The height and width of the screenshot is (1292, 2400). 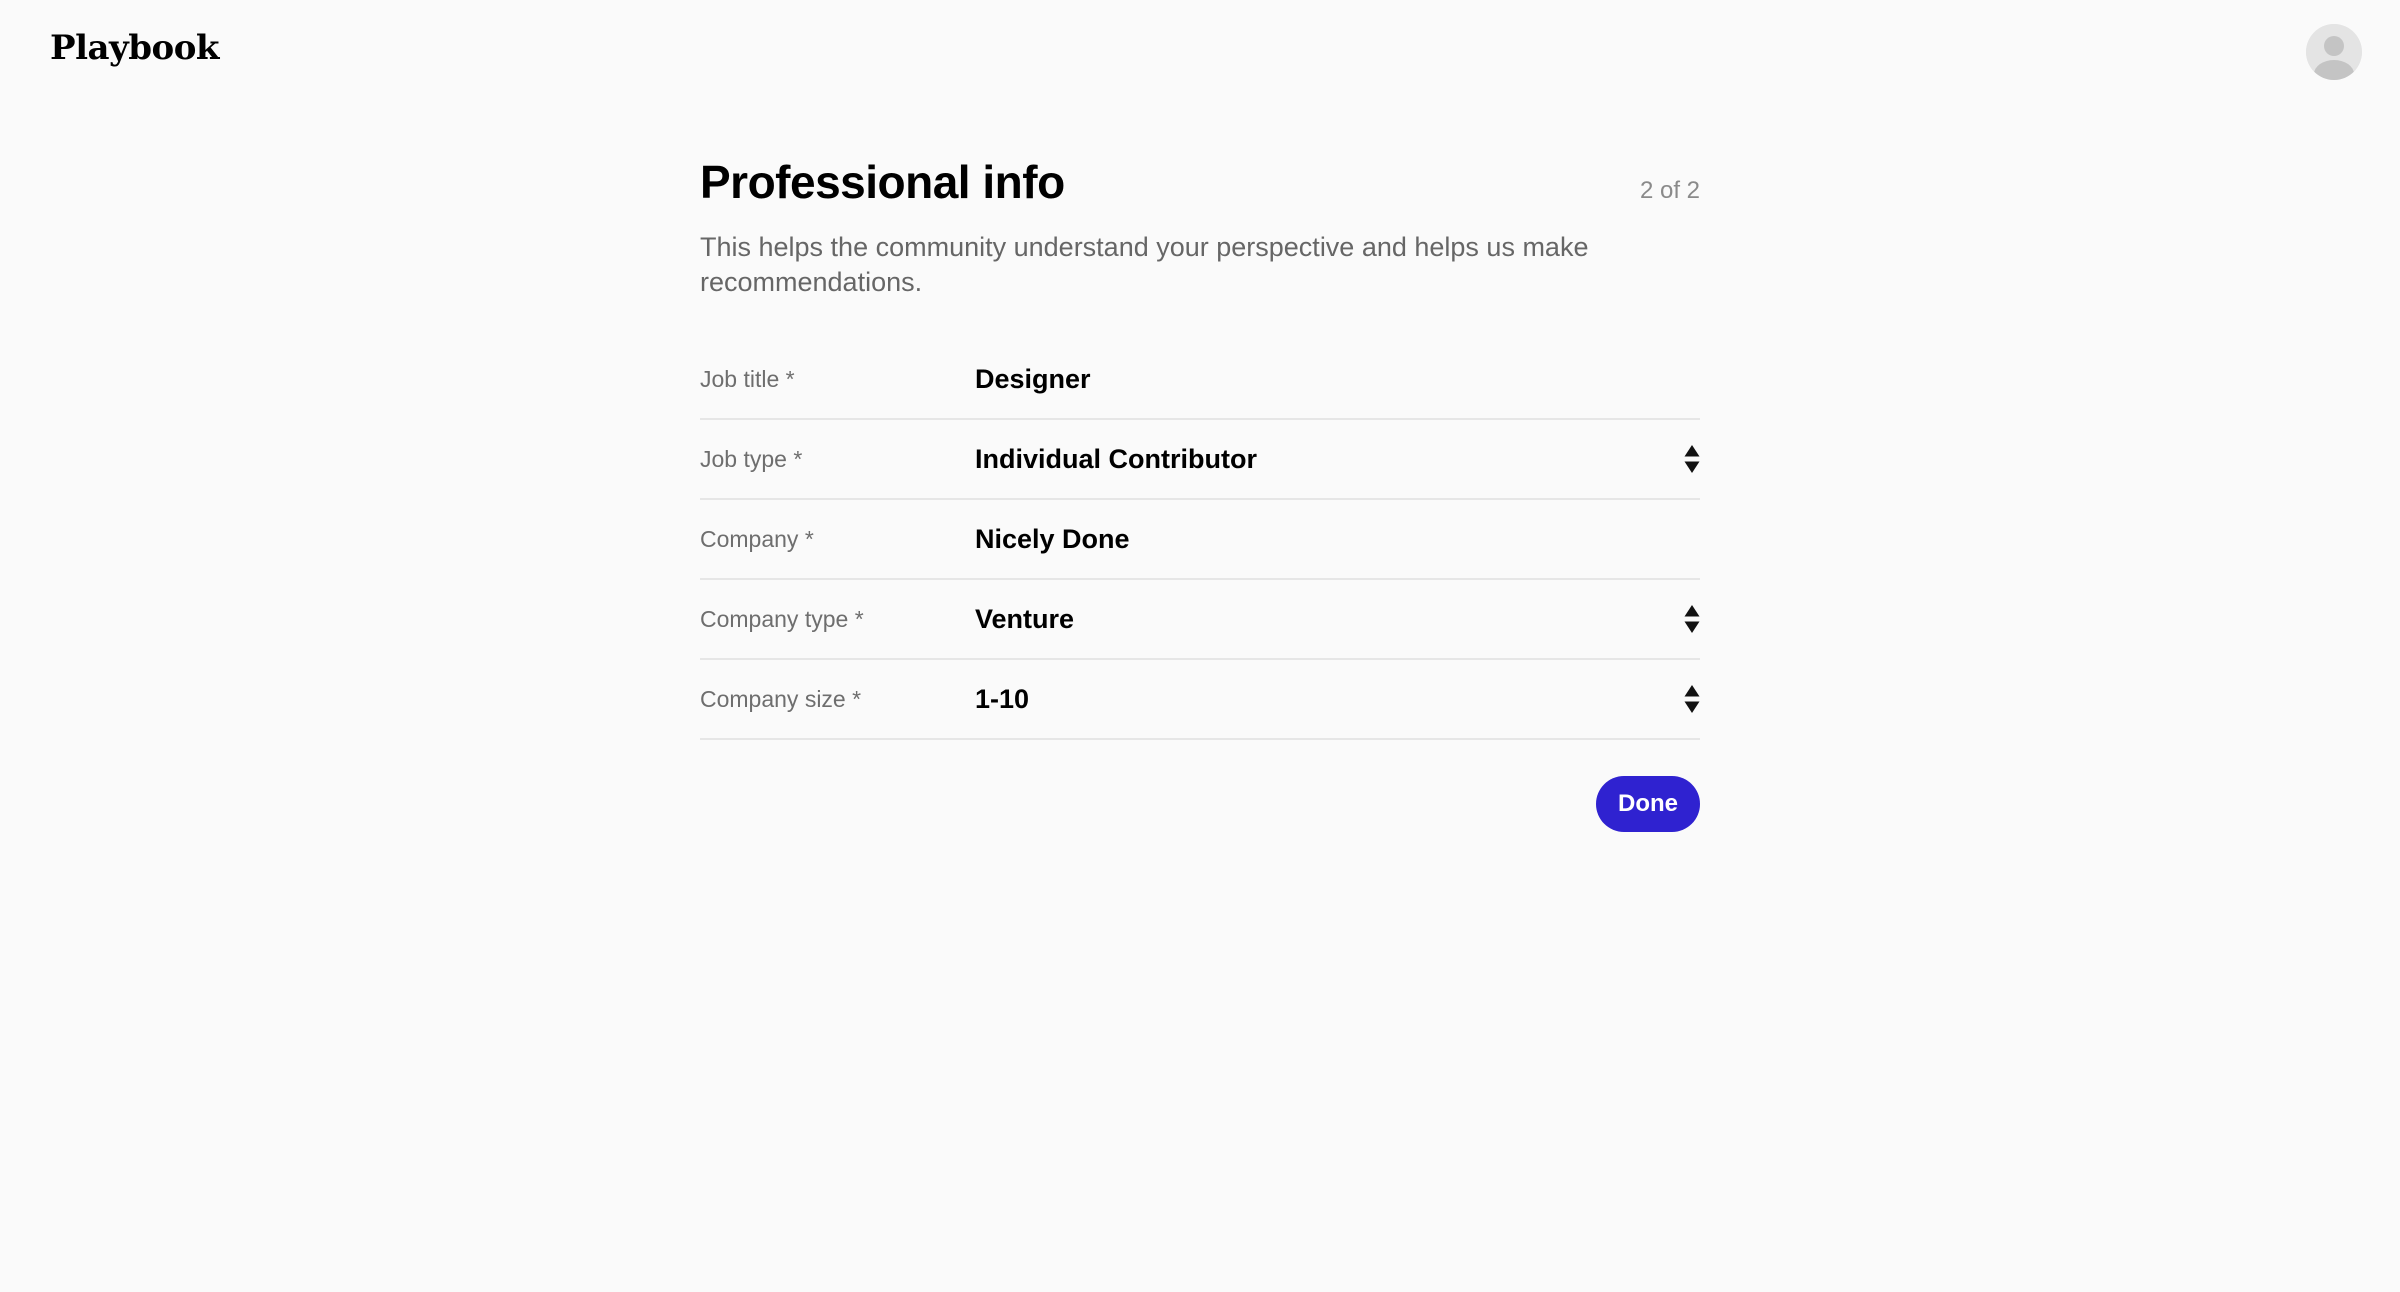 I want to click on job-title-label: Job title *, so click(x=747, y=378).